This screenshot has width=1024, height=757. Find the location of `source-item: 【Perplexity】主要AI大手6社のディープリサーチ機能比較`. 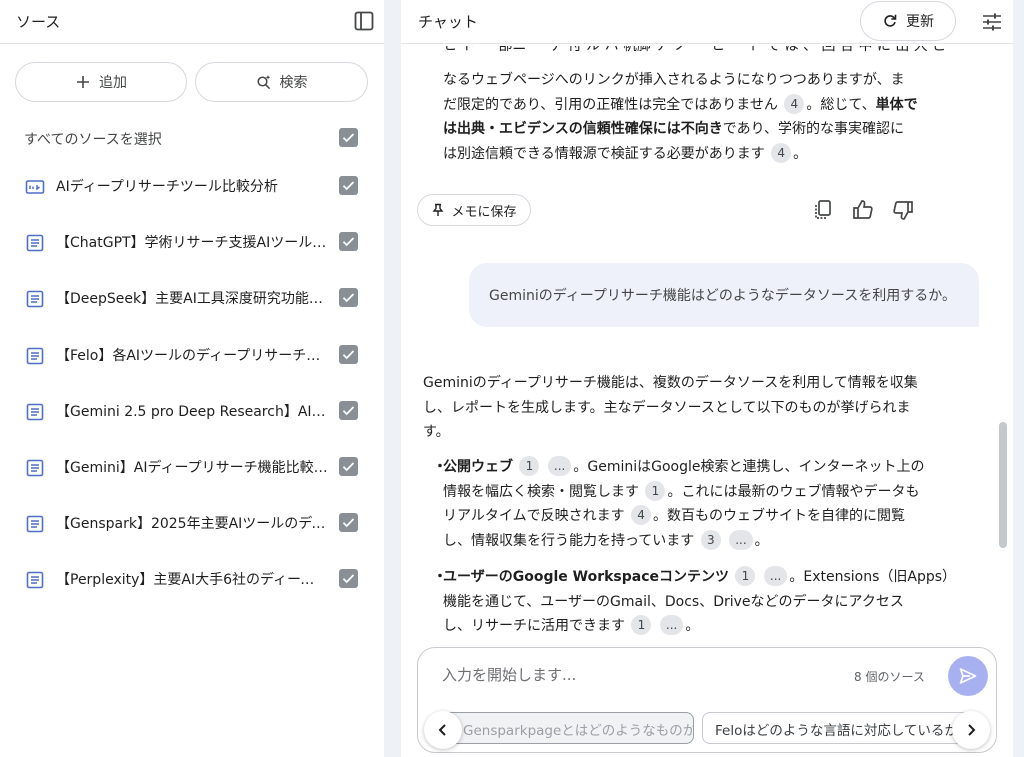

source-item: 【Perplexity】主要AI大手6社のディープリサーチ機能比較 is located at coordinates (192, 579).